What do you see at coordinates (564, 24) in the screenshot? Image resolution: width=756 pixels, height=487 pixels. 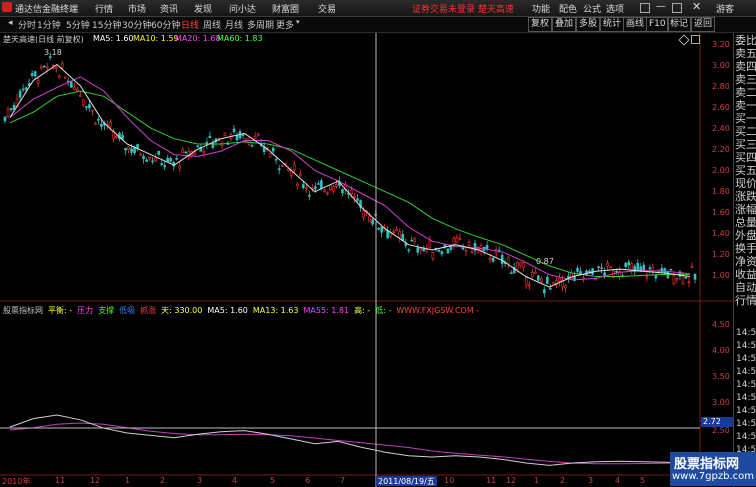 I see `overlay-button: 叠加` at bounding box center [564, 24].